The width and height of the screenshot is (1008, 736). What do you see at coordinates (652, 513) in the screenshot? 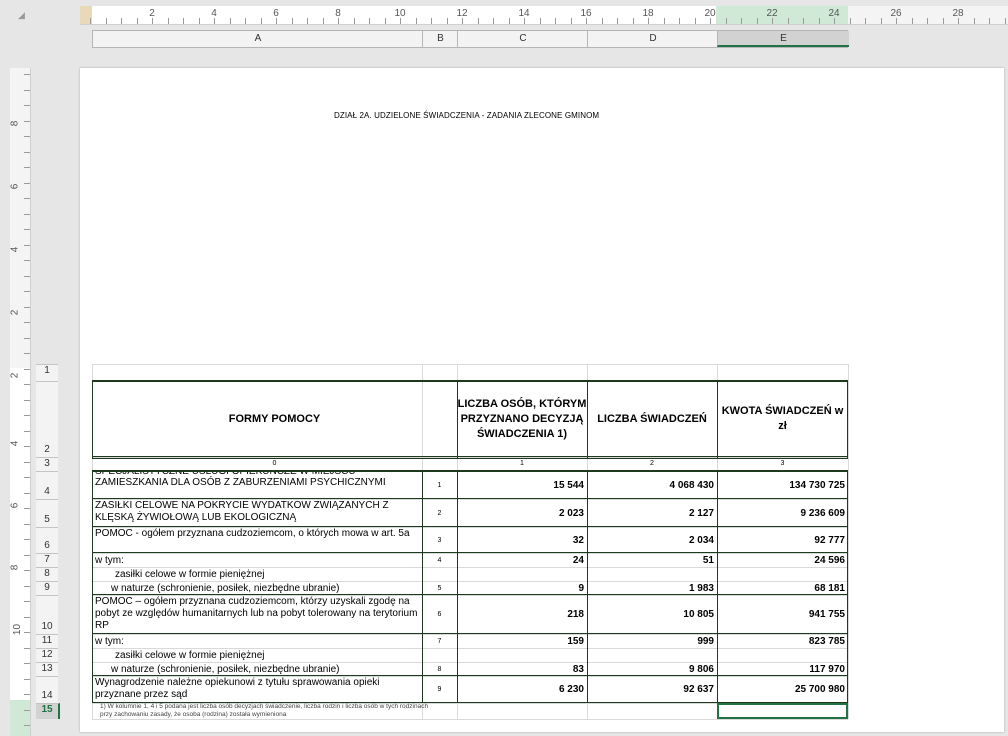
I see `value-benefits: 2 127` at bounding box center [652, 513].